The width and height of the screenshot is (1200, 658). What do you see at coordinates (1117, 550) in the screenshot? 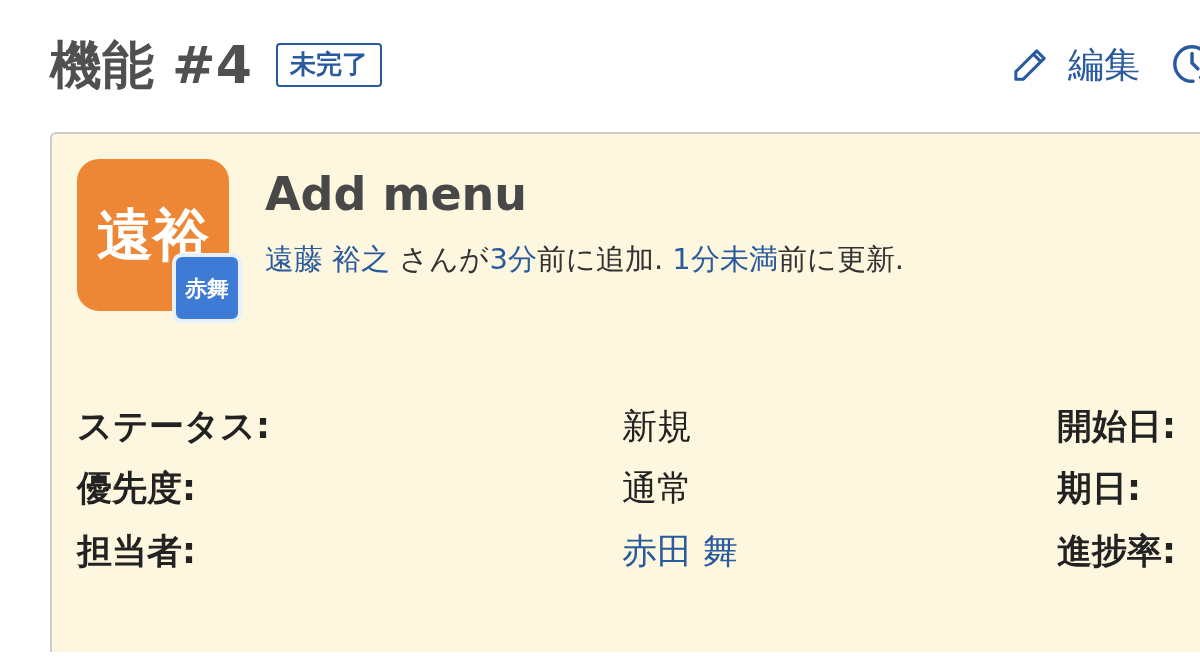
I see `field-label: 進捗率:` at bounding box center [1117, 550].